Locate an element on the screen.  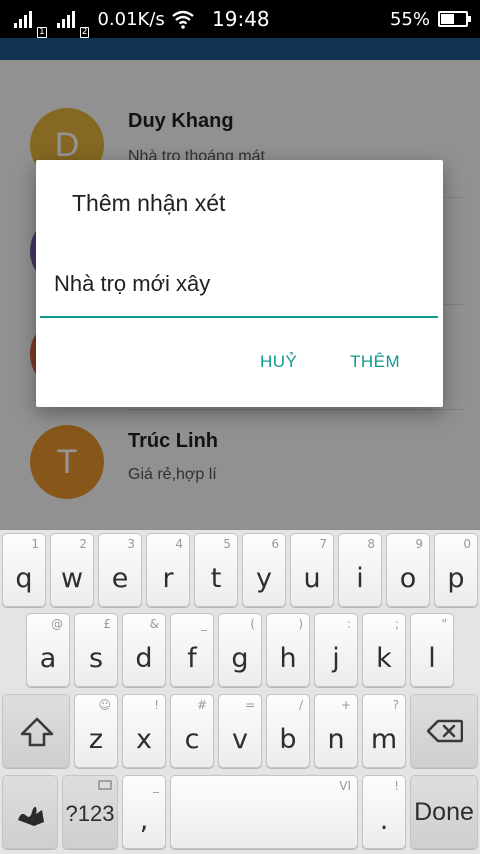
key-char: b is located at coordinates (288, 739).